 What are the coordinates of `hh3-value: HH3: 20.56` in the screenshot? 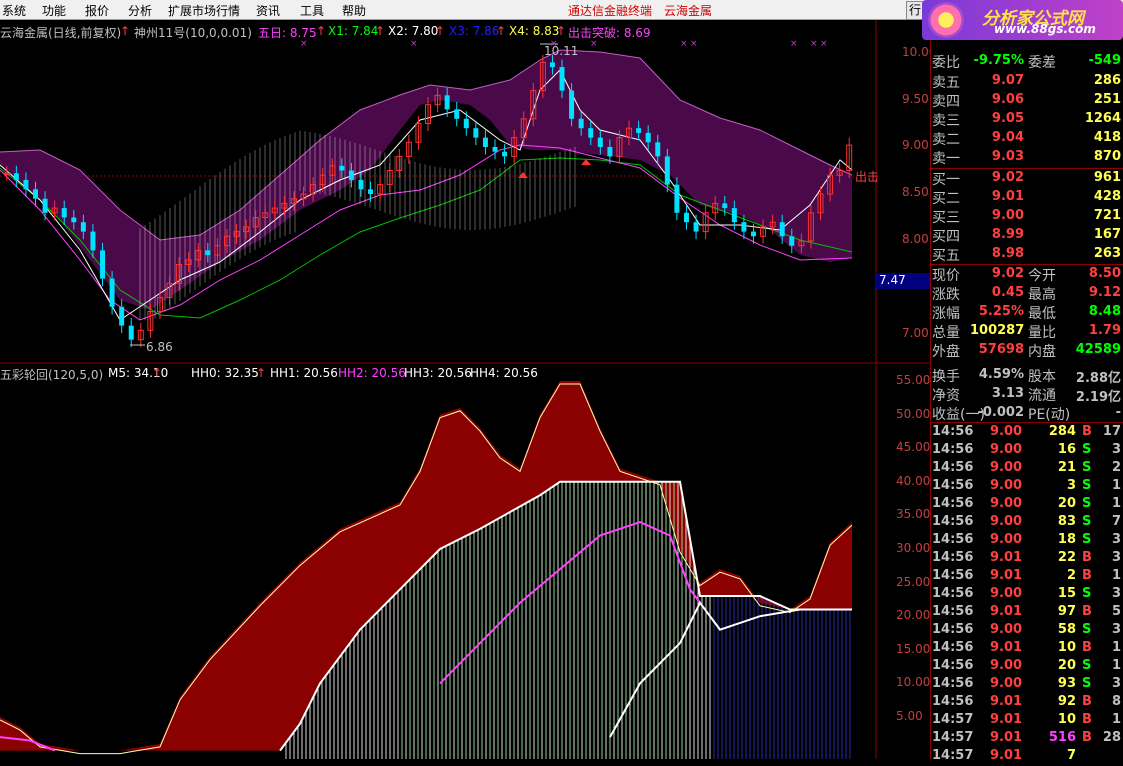 It's located at (438, 373).